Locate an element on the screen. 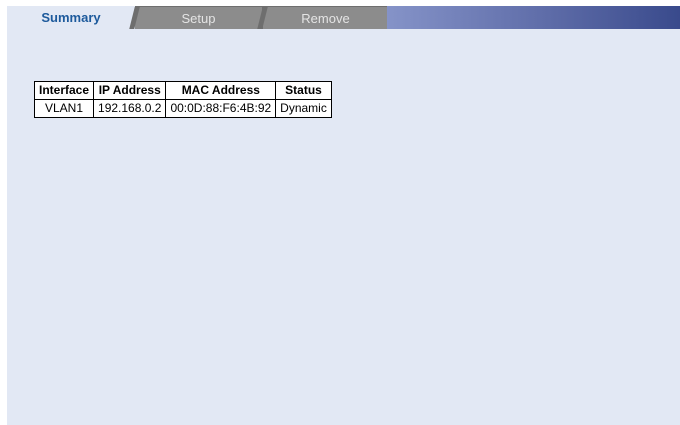  tab-summary: Summary is located at coordinates (71, 17).